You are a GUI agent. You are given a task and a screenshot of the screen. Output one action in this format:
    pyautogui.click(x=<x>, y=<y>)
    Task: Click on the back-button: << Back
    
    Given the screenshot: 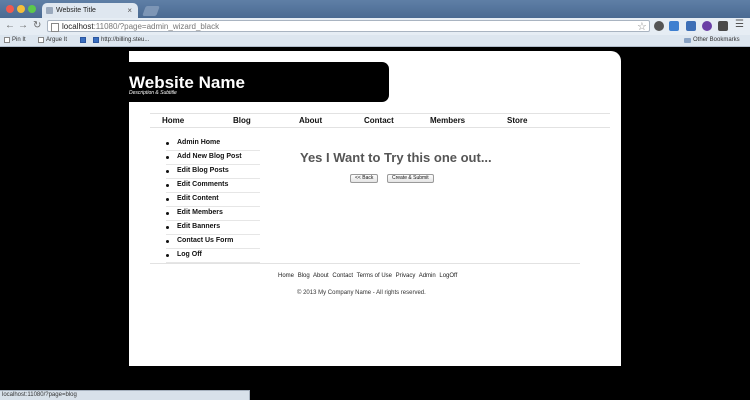 What is the action you would take?
    pyautogui.click(x=364, y=178)
    